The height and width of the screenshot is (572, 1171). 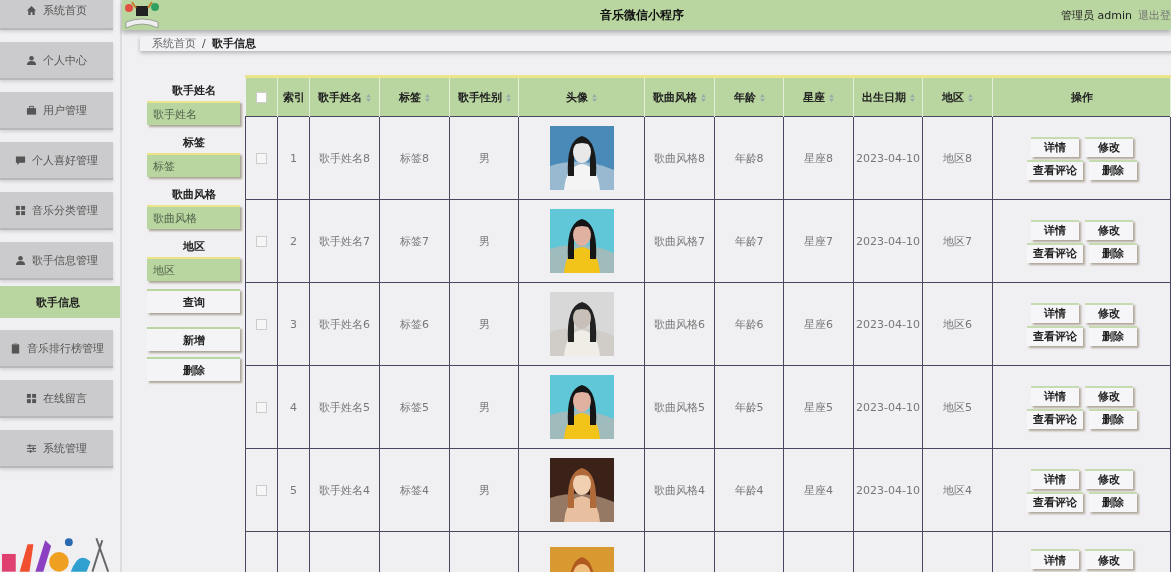 I want to click on table-cell: 地区7, so click(x=957, y=241).